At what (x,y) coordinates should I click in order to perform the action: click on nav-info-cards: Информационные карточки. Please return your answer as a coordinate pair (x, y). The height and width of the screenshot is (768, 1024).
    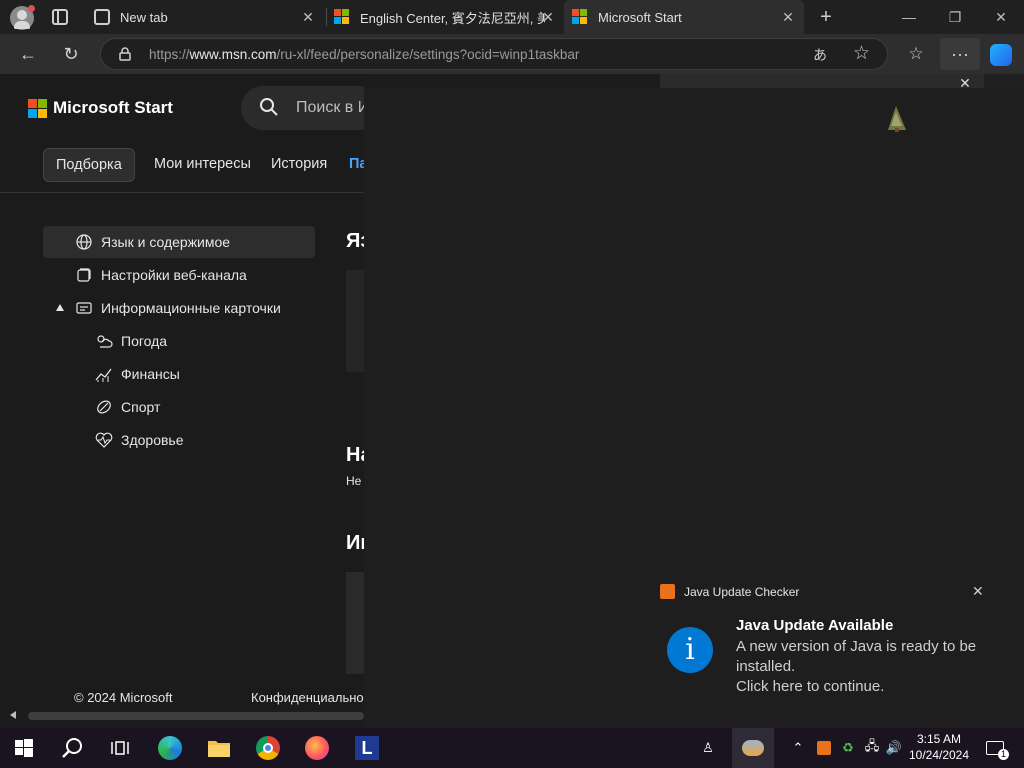
    Looking at the image, I should click on (178, 308).